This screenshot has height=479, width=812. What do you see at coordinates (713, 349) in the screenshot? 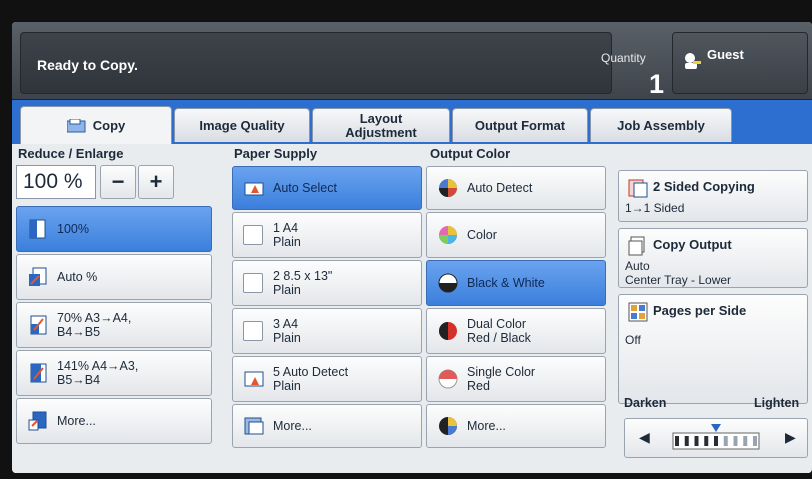
I see `pages-per-side-button: Pages per Side Off` at bounding box center [713, 349].